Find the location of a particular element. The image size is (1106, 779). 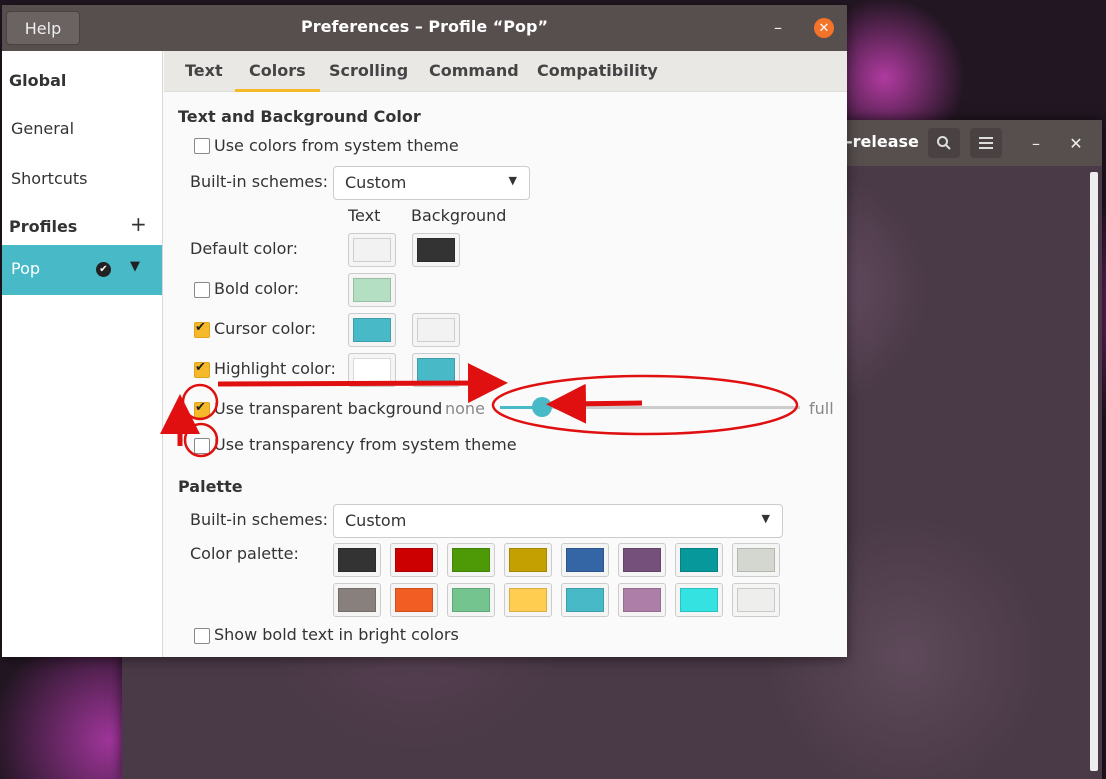

search-icon is located at coordinates (944, 143).